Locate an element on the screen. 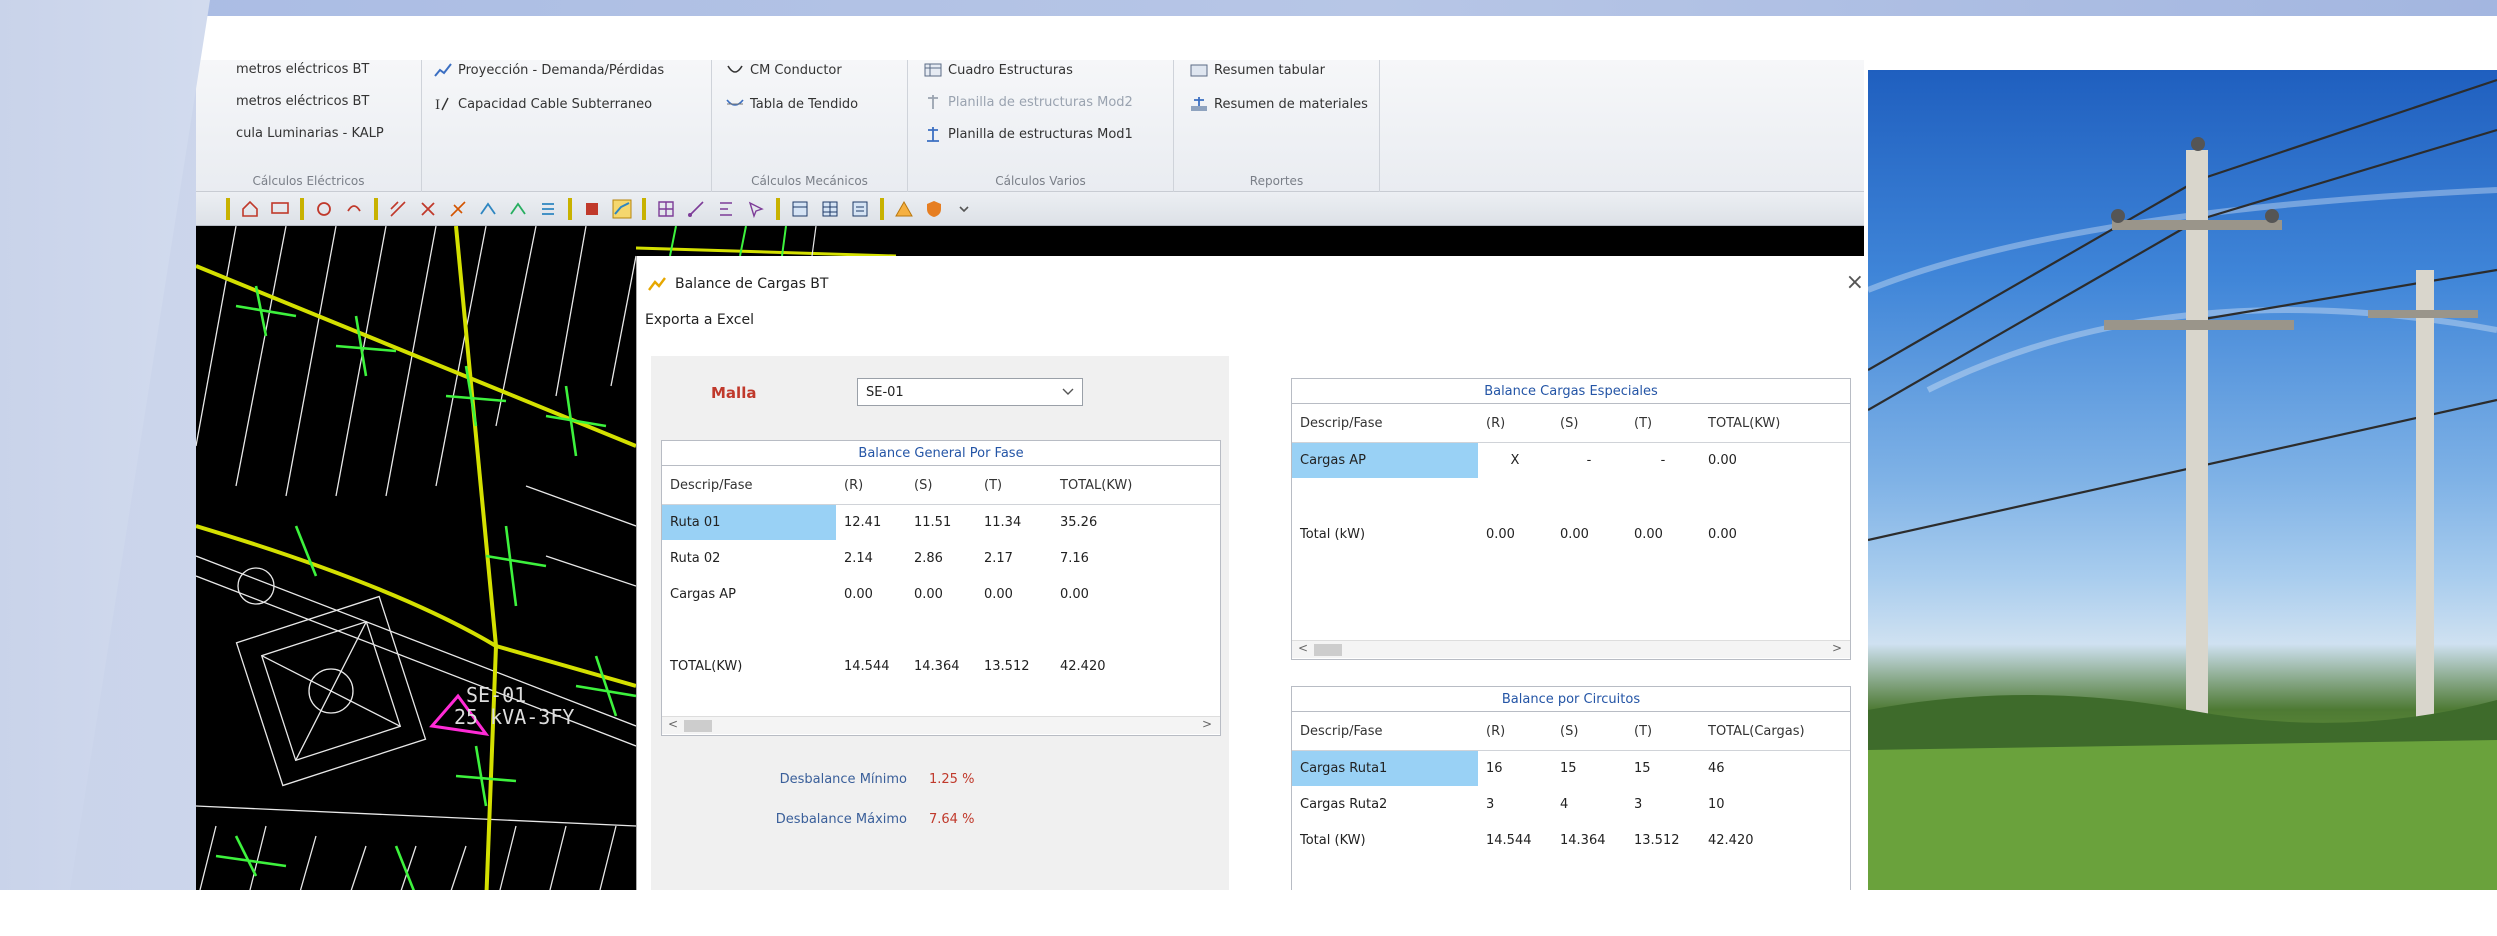 This screenshot has height=936, width=2497. bottom-band is located at coordinates (1248, 913).